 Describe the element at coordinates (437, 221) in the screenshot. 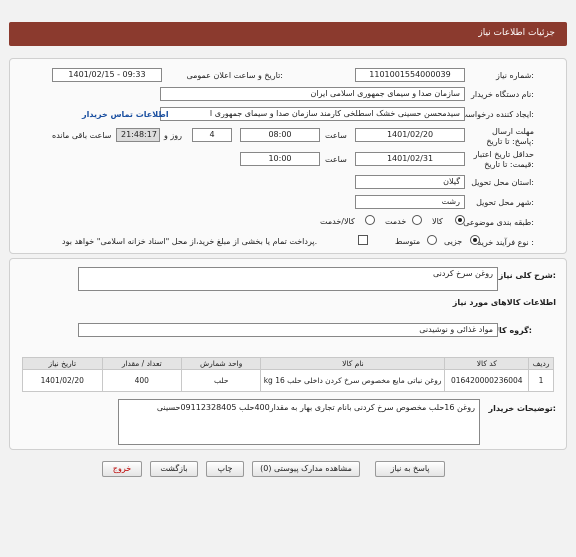

I see `category-goods-label: کالا` at that location.